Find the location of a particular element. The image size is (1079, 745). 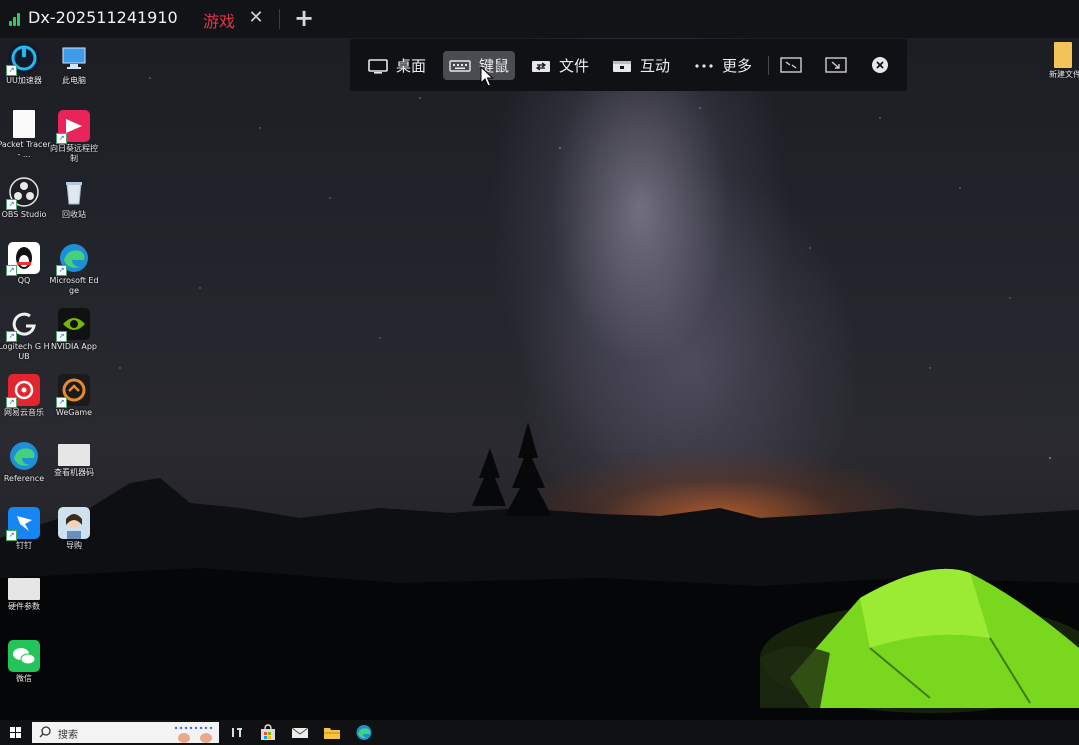

desktop-icon-label: 钉钉 is located at coordinates (24, 545).